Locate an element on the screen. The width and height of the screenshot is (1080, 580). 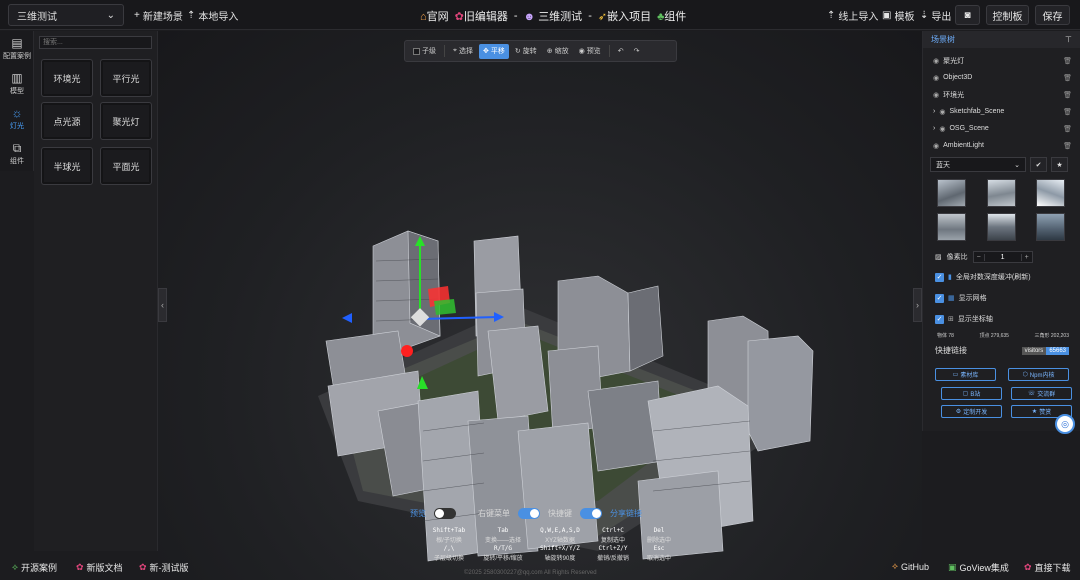
rail-item-lights: ☼ 灯光 is located at coordinates (17, 118).